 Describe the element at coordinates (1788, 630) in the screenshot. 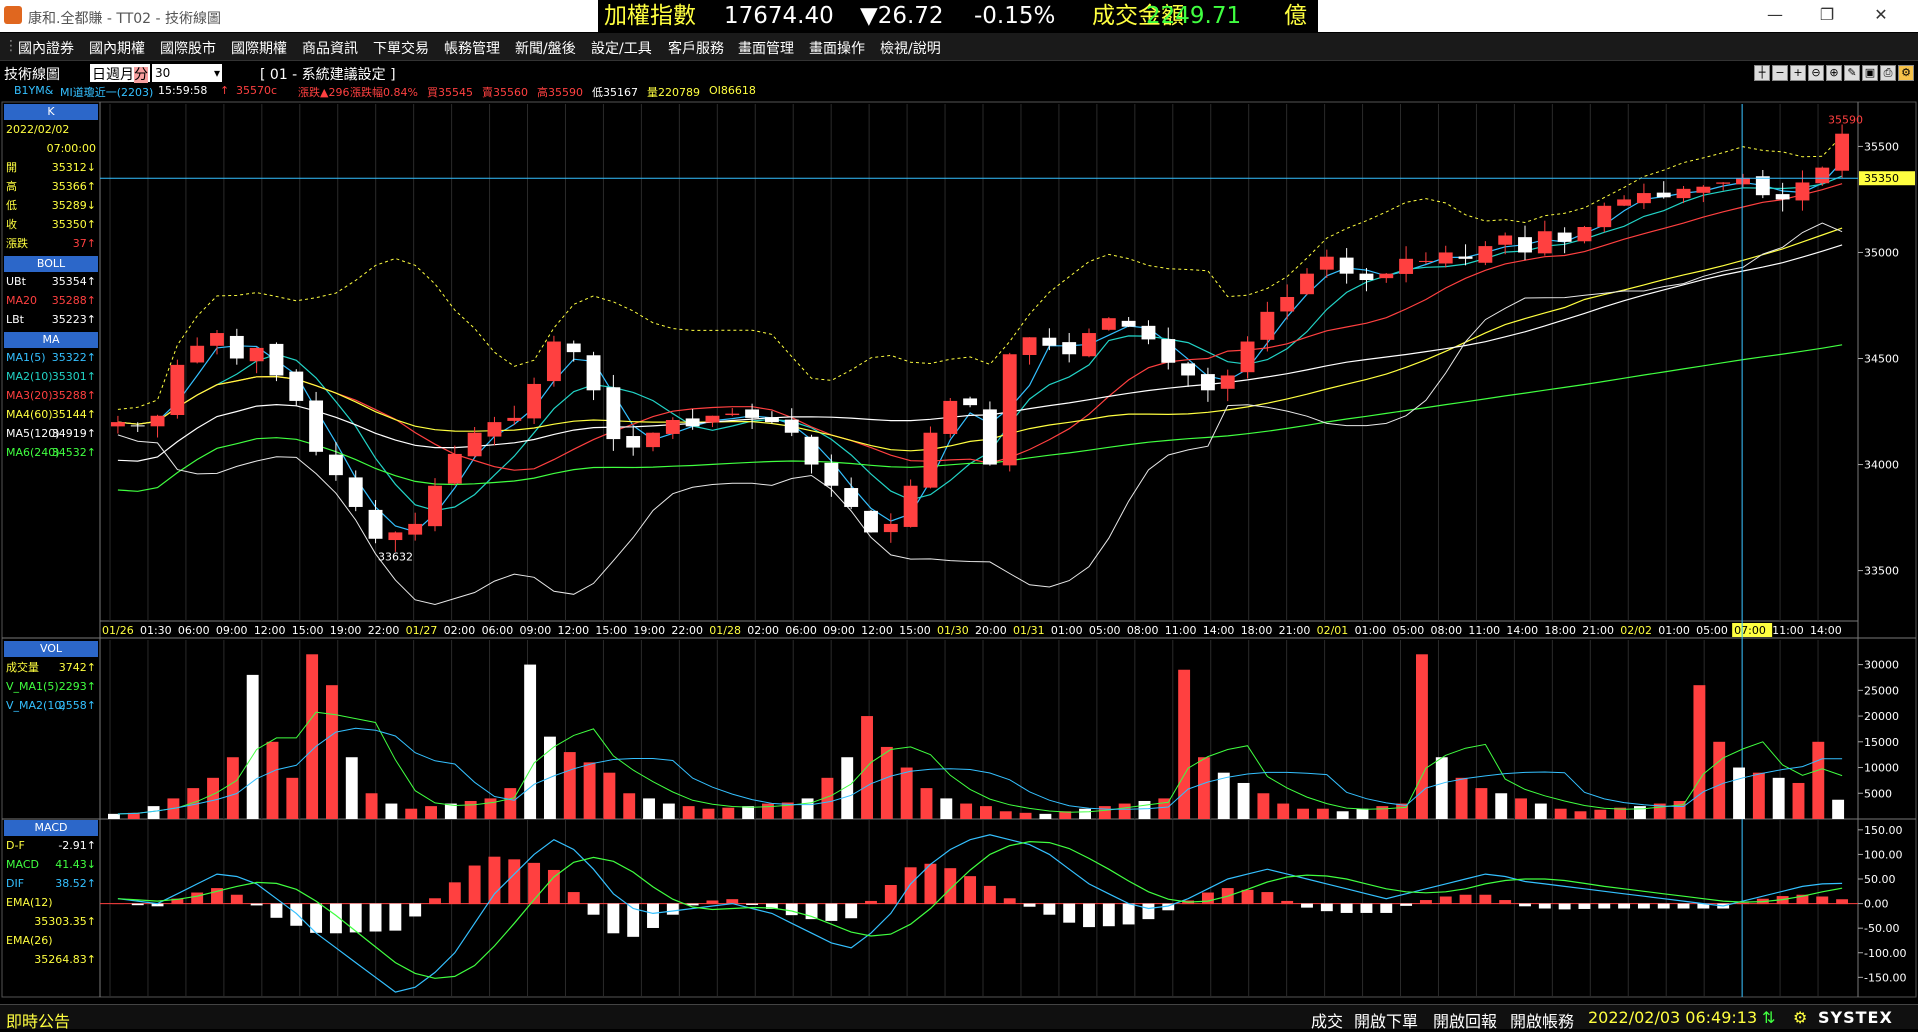

I see `time-tick-label: 11:00` at that location.